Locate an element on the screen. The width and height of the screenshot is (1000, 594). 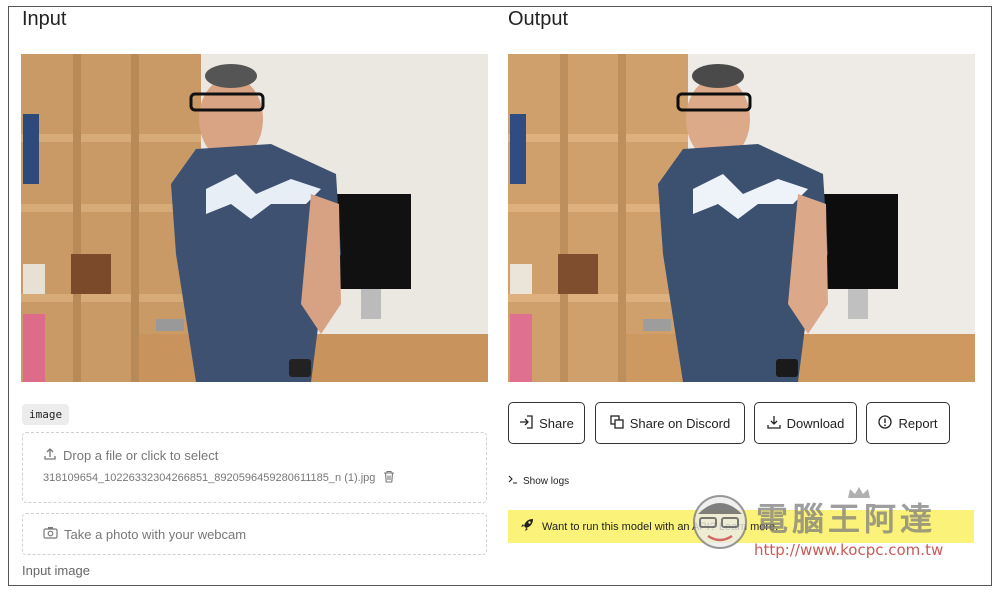
webcam-text: Take a photo with your webcam is located at coordinates (155, 534).